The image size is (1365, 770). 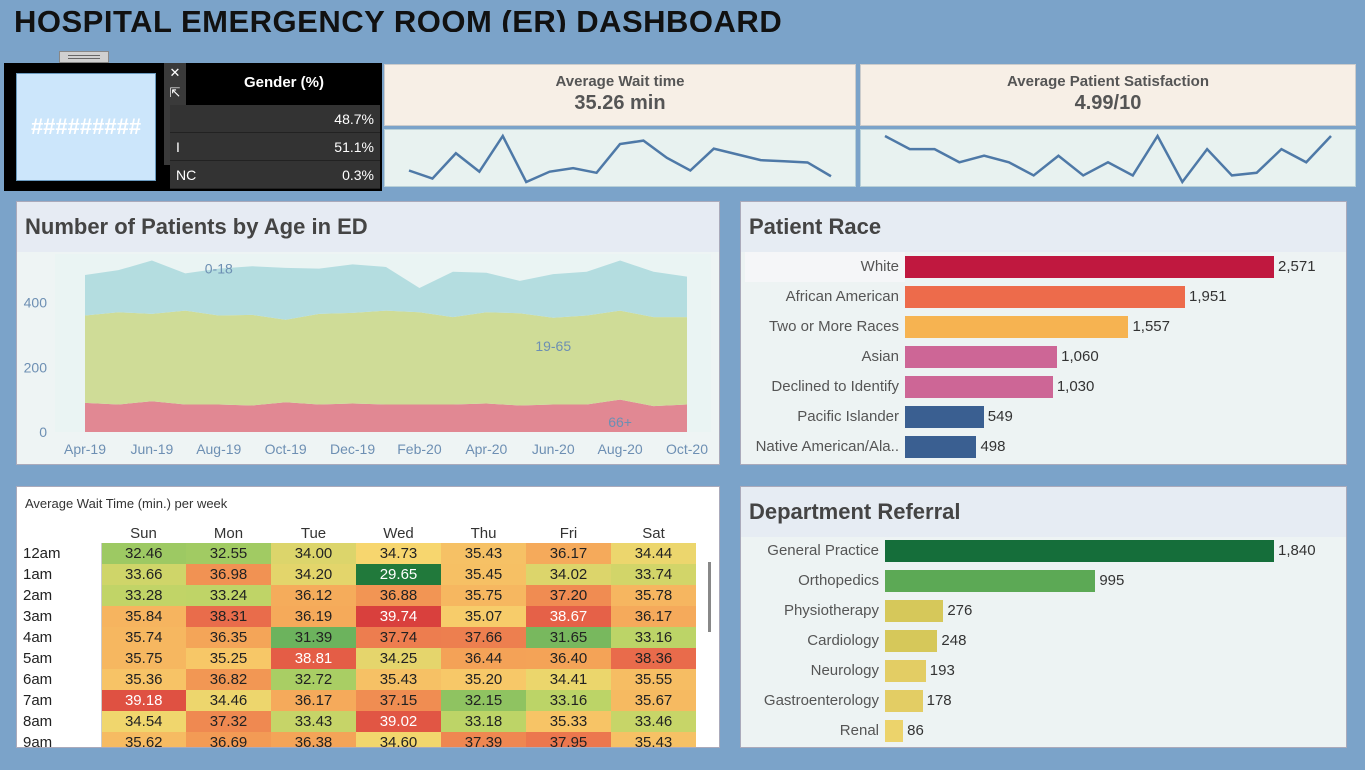 I want to click on heatmap-cell: 33.74, so click(x=653, y=574).